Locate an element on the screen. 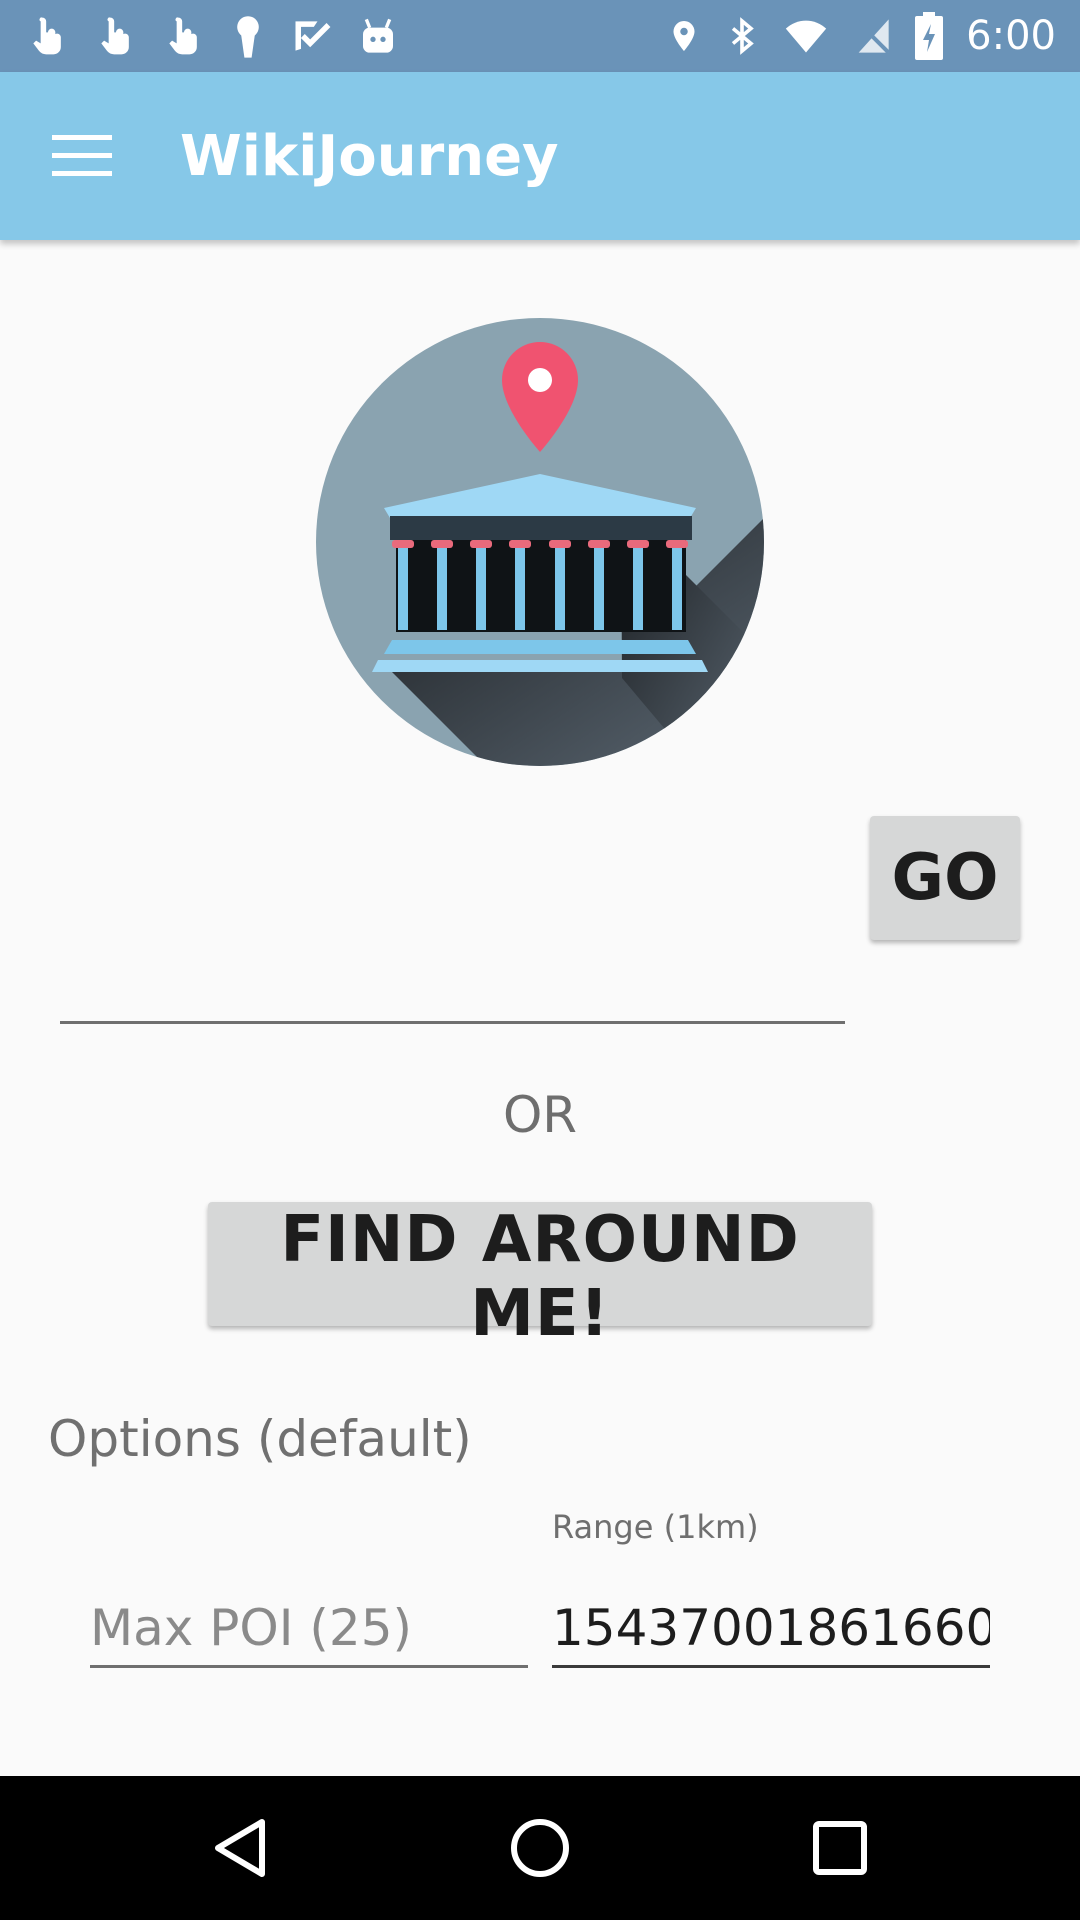  system-indicators: 6:00 is located at coordinates (861, 36).